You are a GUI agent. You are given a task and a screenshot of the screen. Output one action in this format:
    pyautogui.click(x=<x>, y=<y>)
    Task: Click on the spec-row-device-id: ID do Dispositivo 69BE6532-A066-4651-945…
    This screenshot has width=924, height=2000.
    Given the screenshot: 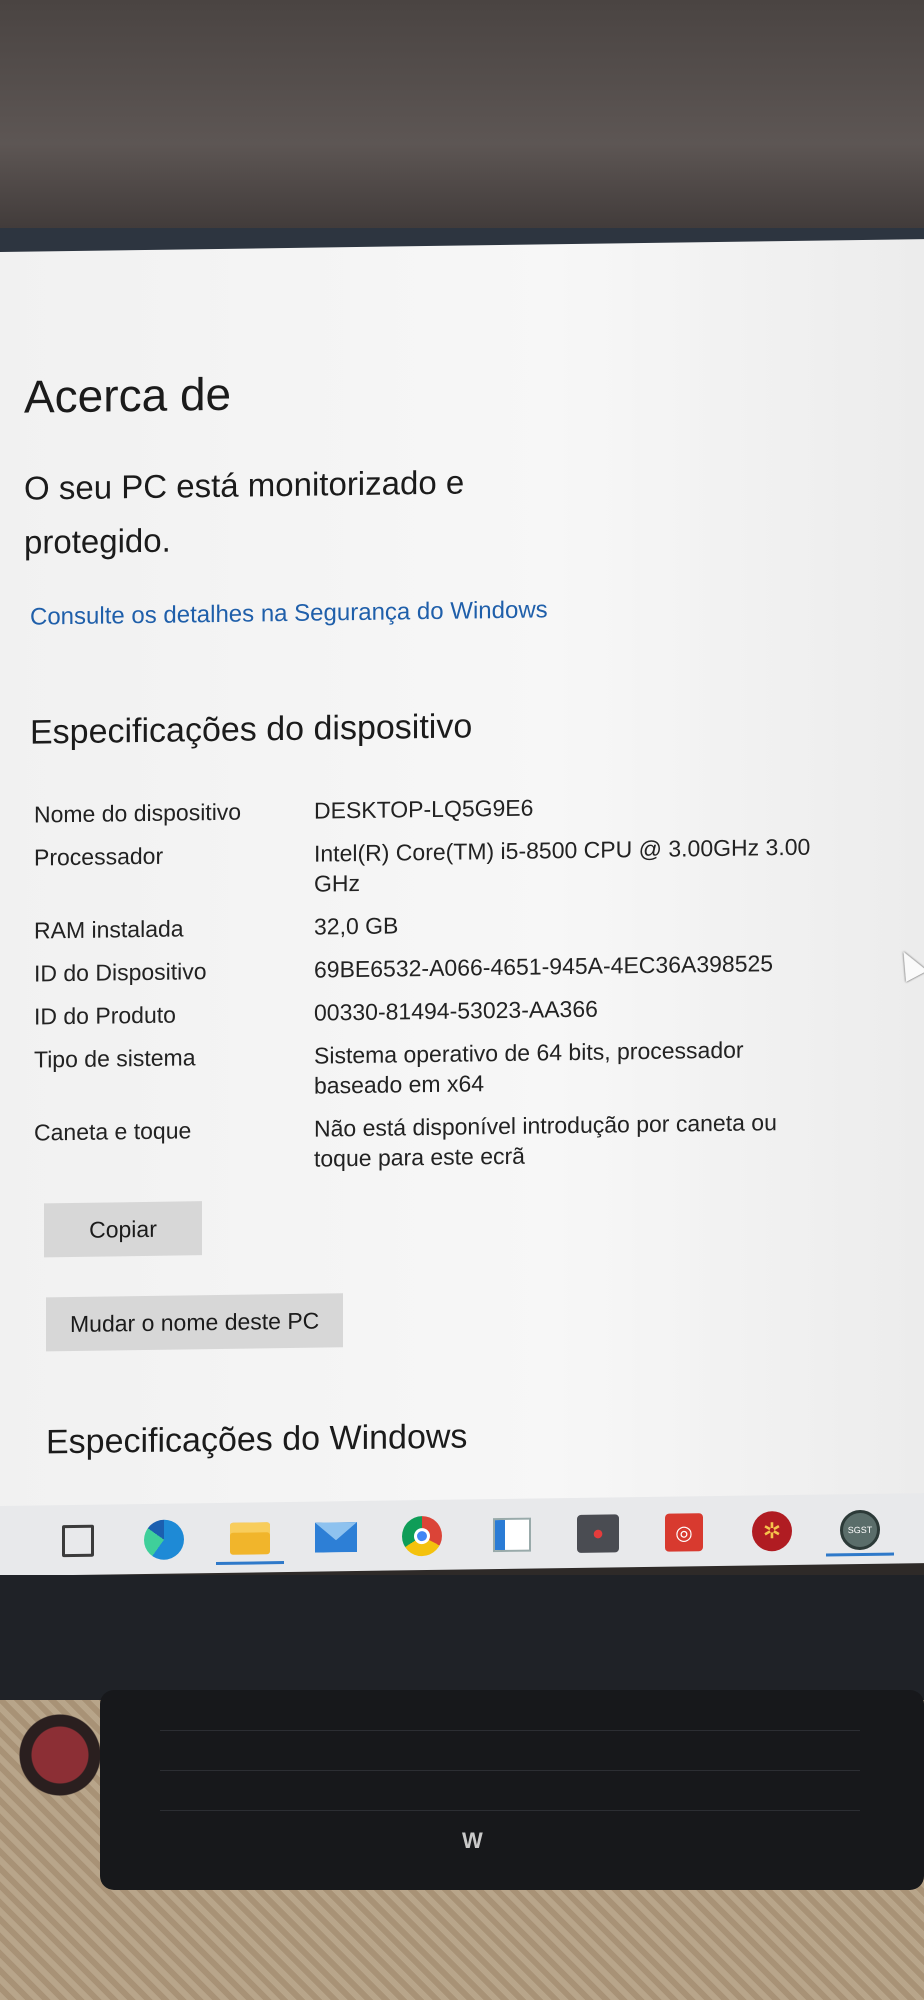 What is the action you would take?
    pyautogui.click(x=464, y=968)
    